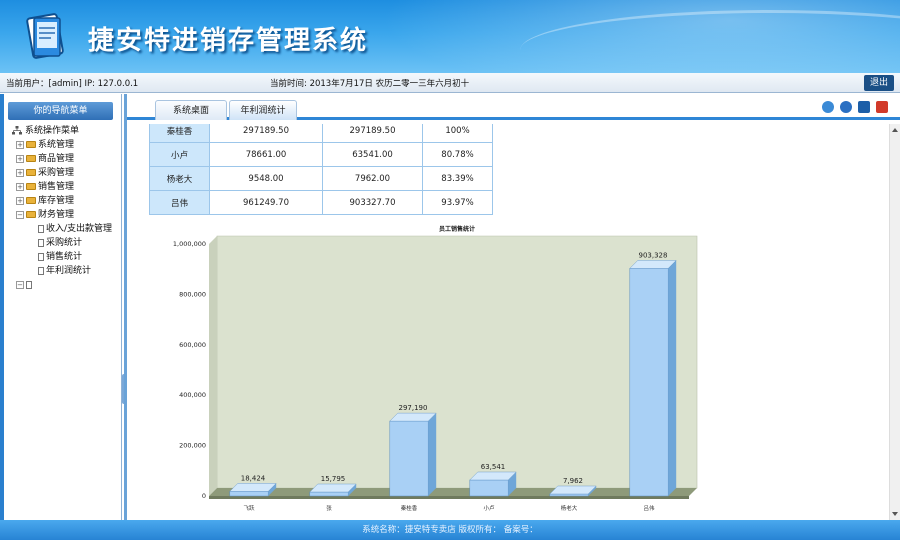 The image size is (900, 540). I want to click on table-cell: 7962.00, so click(372, 178).